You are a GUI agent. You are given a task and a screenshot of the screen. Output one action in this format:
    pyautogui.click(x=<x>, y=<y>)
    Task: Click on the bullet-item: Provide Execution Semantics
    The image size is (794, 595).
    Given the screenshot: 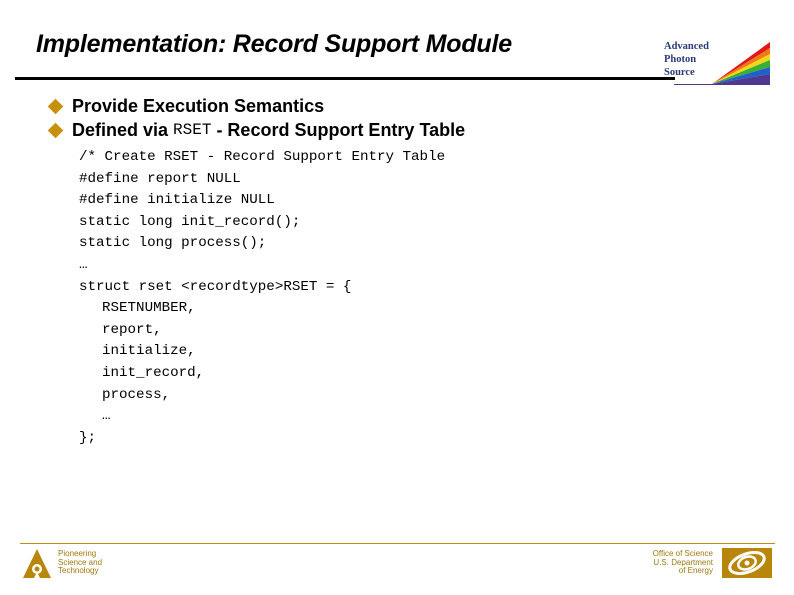 What is the action you would take?
    pyautogui.click(x=255, y=106)
    